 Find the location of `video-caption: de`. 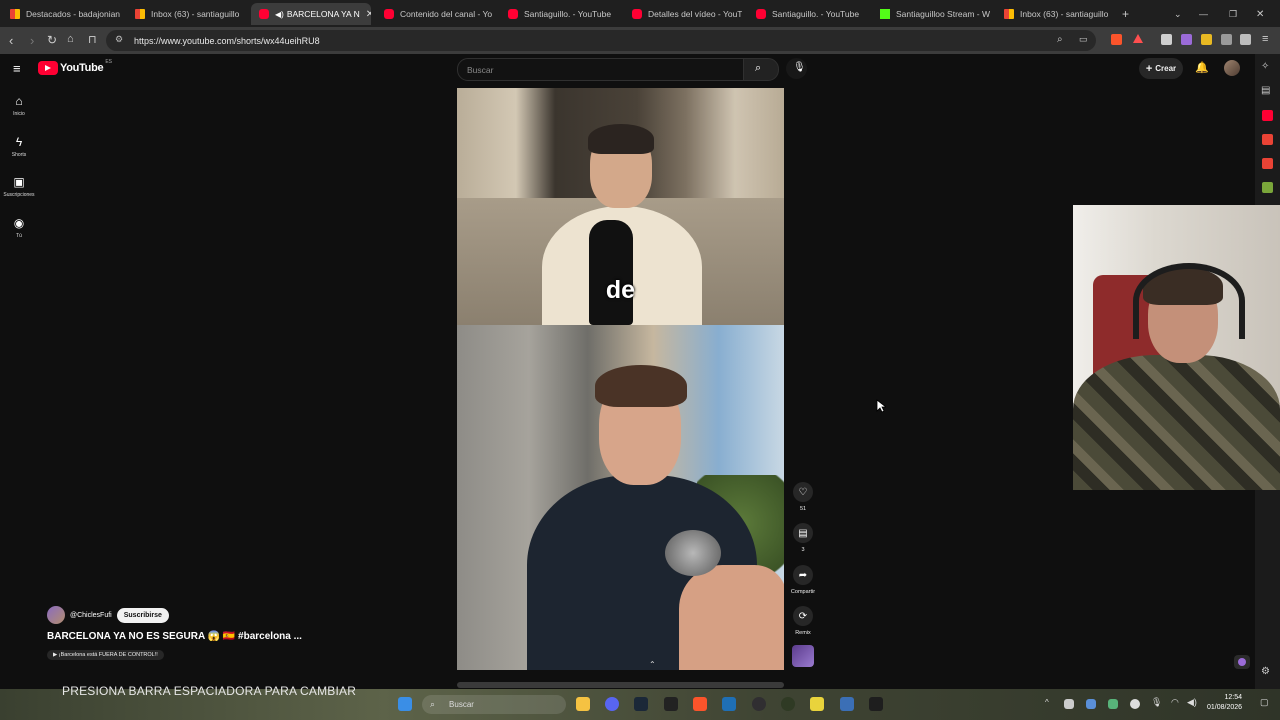

video-caption: de is located at coordinates (620, 290).